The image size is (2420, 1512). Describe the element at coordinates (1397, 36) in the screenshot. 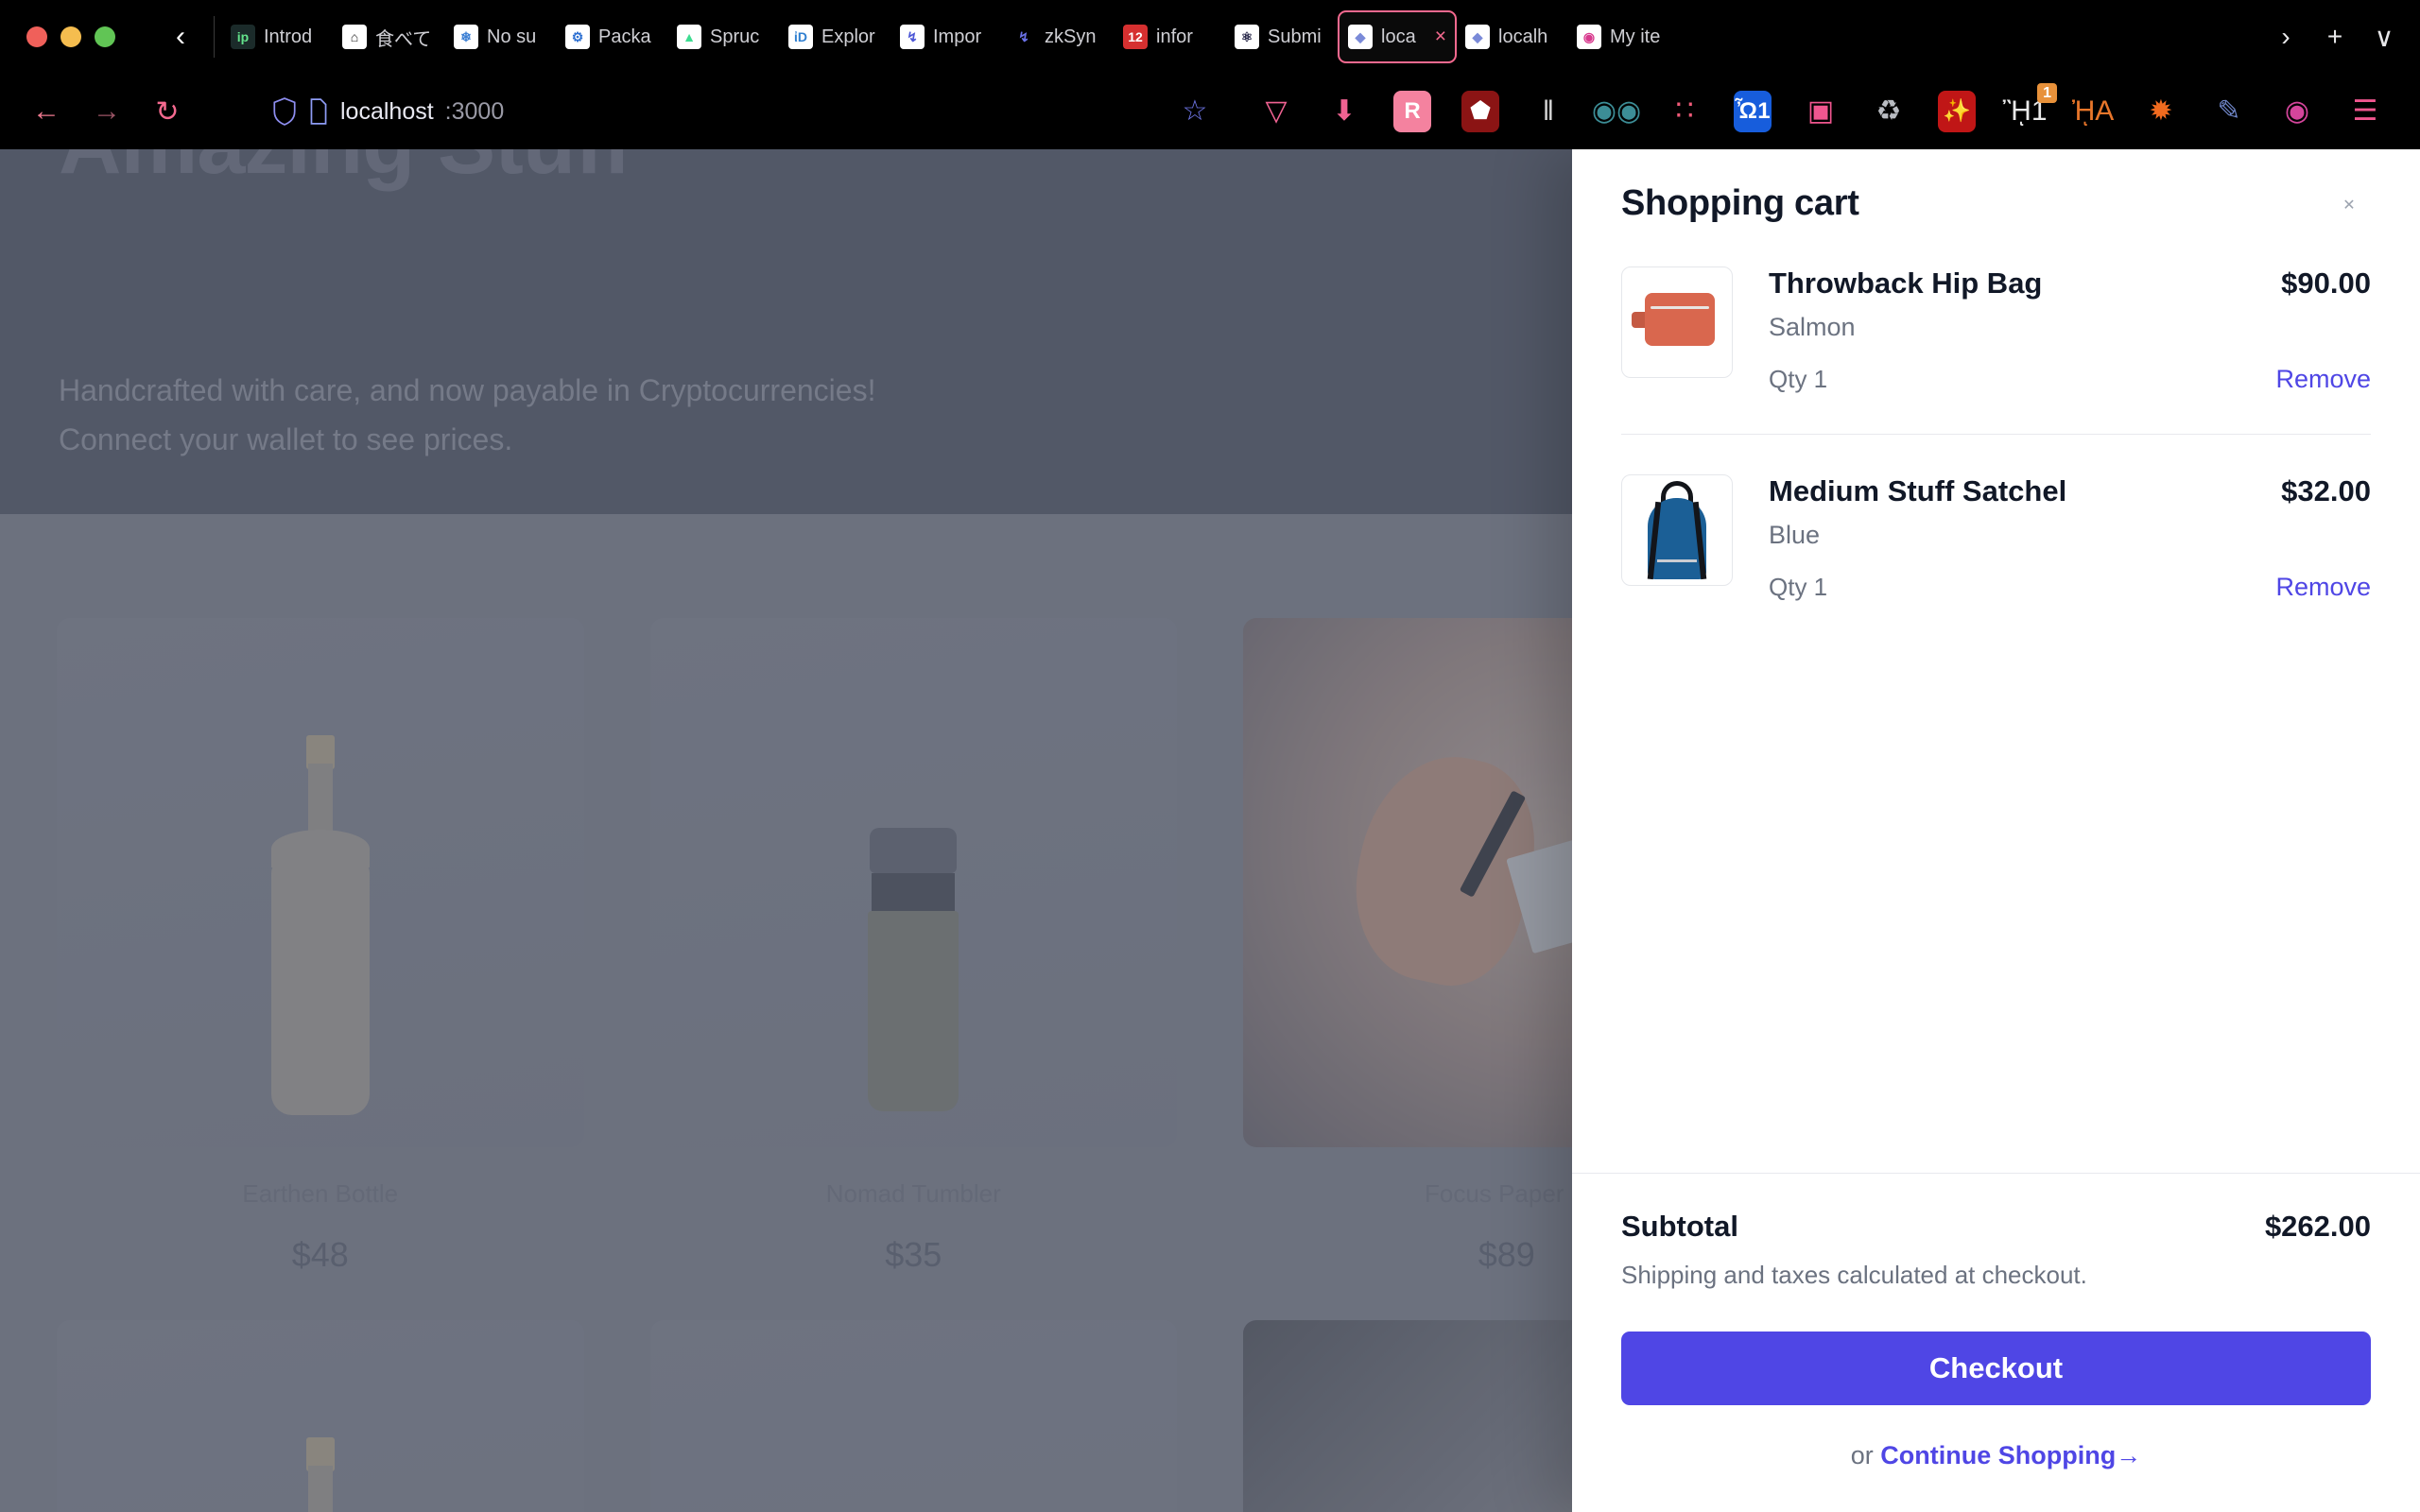

I see `browser-tab-active: ◆ loca ×` at that location.